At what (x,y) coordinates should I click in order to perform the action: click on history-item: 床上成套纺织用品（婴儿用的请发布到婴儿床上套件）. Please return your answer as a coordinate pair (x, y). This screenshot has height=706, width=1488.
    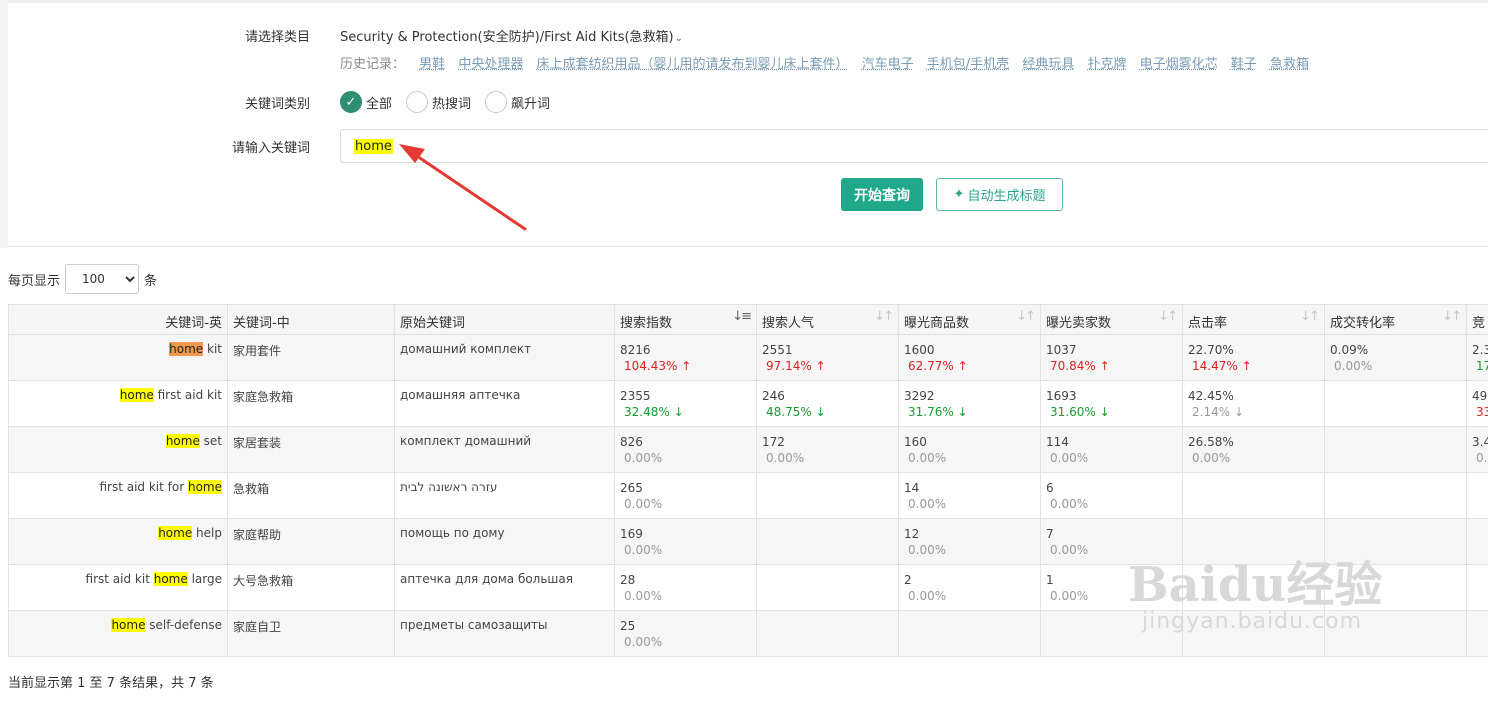
    Looking at the image, I should click on (692, 64).